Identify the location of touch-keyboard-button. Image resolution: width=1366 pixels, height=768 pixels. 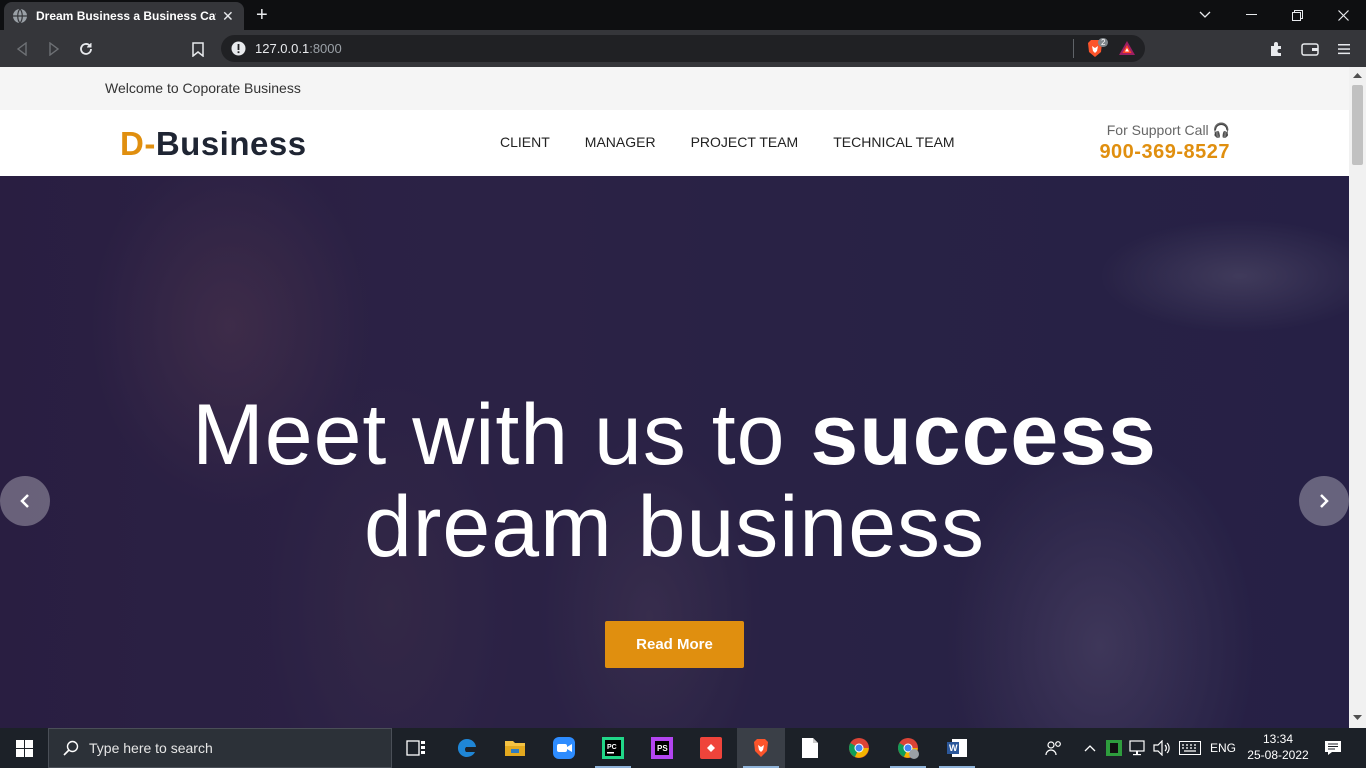
(1190, 748).